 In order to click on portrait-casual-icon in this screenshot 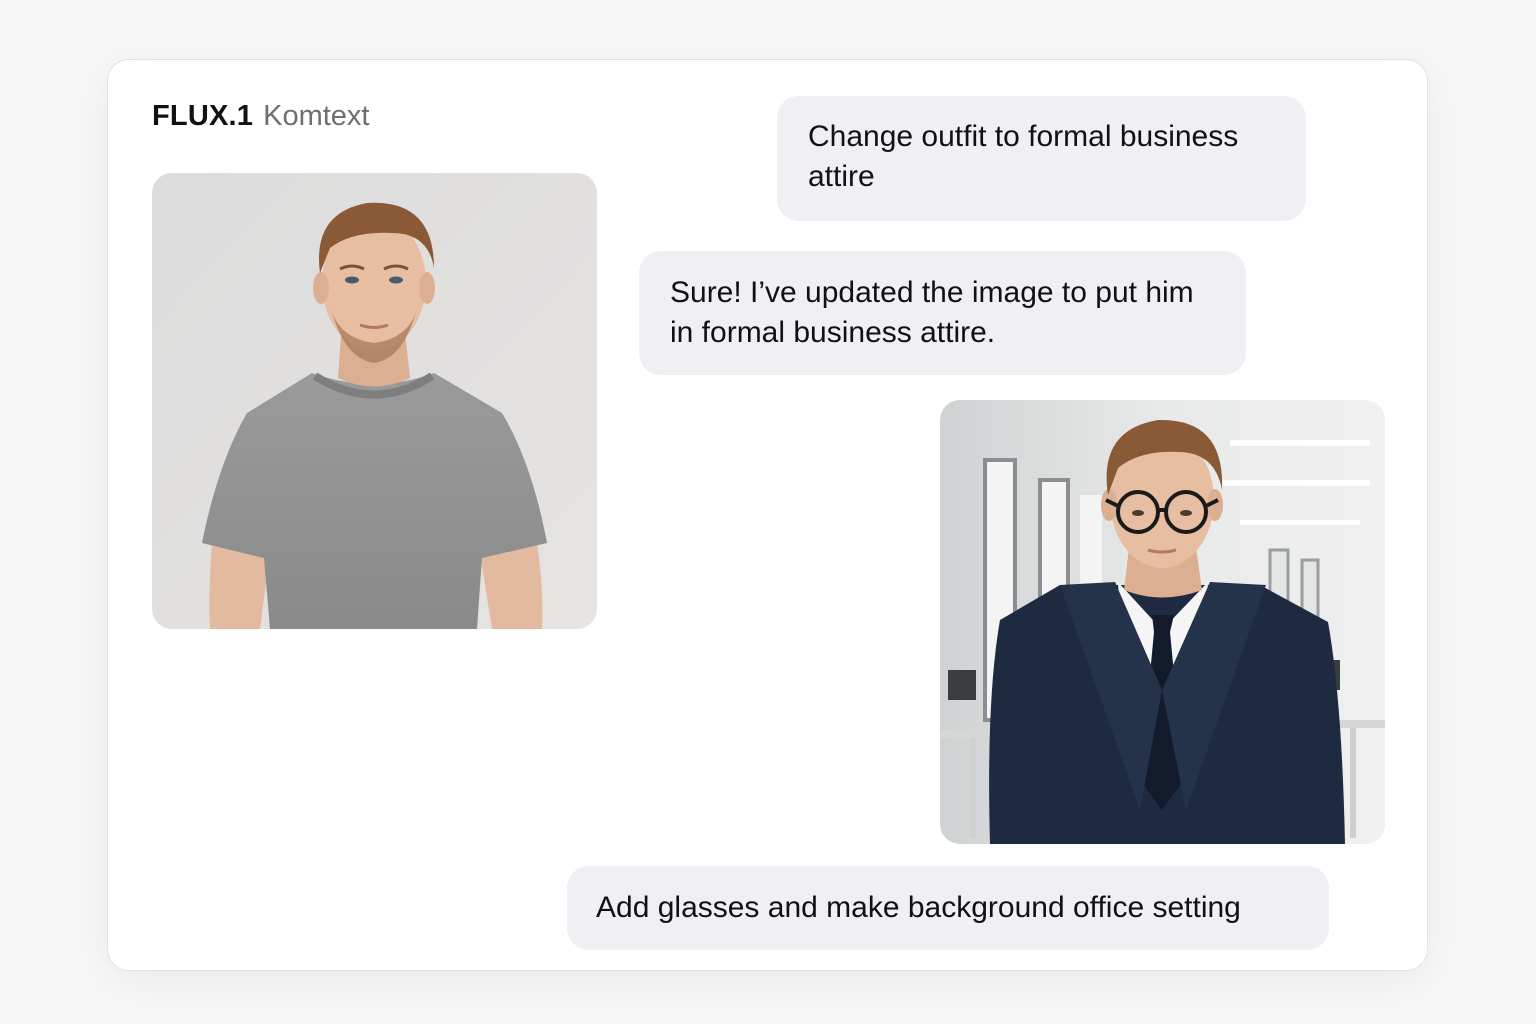, I will do `click(374, 401)`.